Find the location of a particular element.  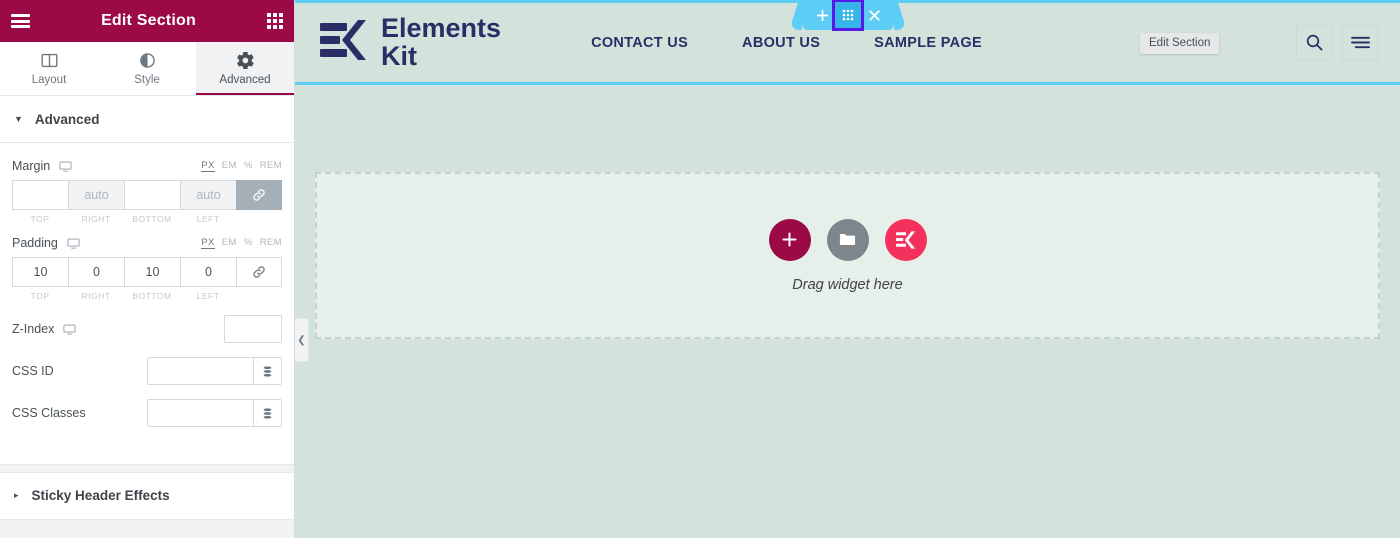

margin-label-right: RIGHT is located at coordinates (96, 219).